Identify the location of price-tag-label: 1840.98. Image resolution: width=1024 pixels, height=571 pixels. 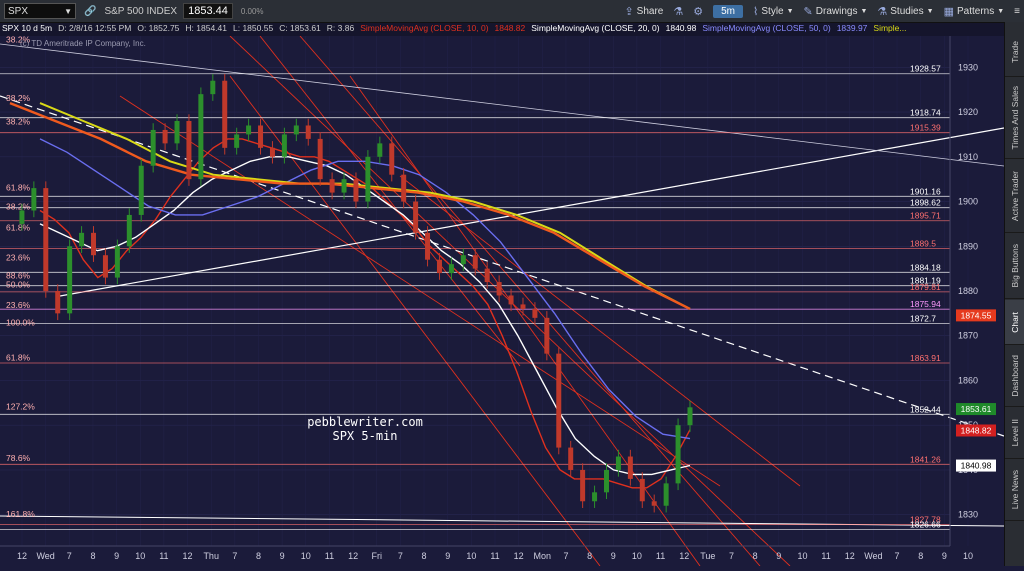
(976, 466).